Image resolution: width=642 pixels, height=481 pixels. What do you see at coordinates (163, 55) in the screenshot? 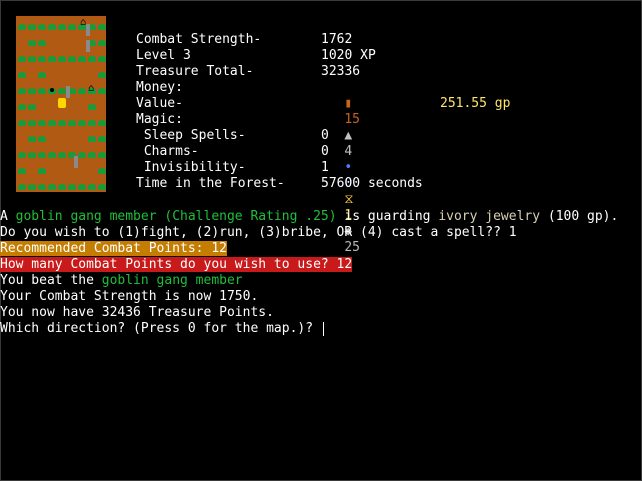
I see `level-label: Level 3` at bounding box center [163, 55].